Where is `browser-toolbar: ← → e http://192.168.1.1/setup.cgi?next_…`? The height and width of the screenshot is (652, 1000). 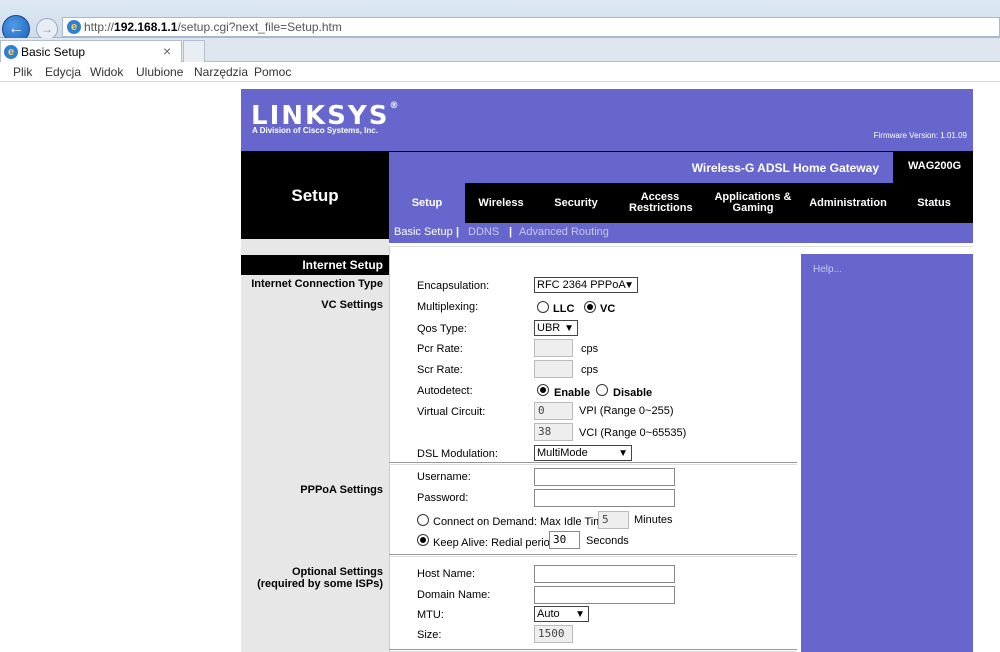
browser-toolbar: ← → e http://192.168.1.1/setup.cgi?next_… is located at coordinates (500, 21).